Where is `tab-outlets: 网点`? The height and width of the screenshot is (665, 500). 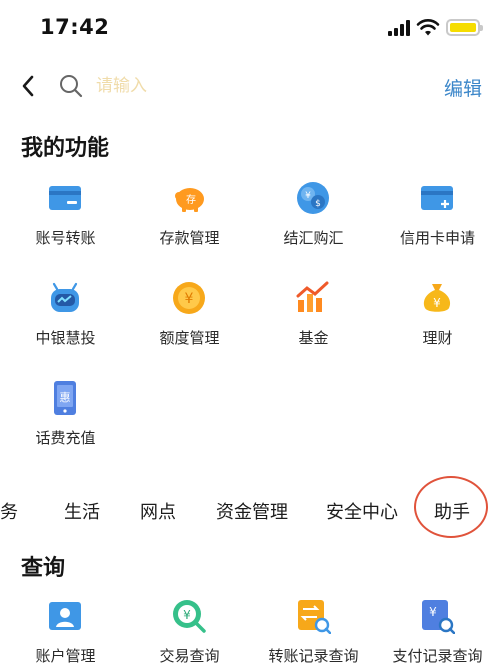 tab-outlets: 网点 is located at coordinates (158, 511).